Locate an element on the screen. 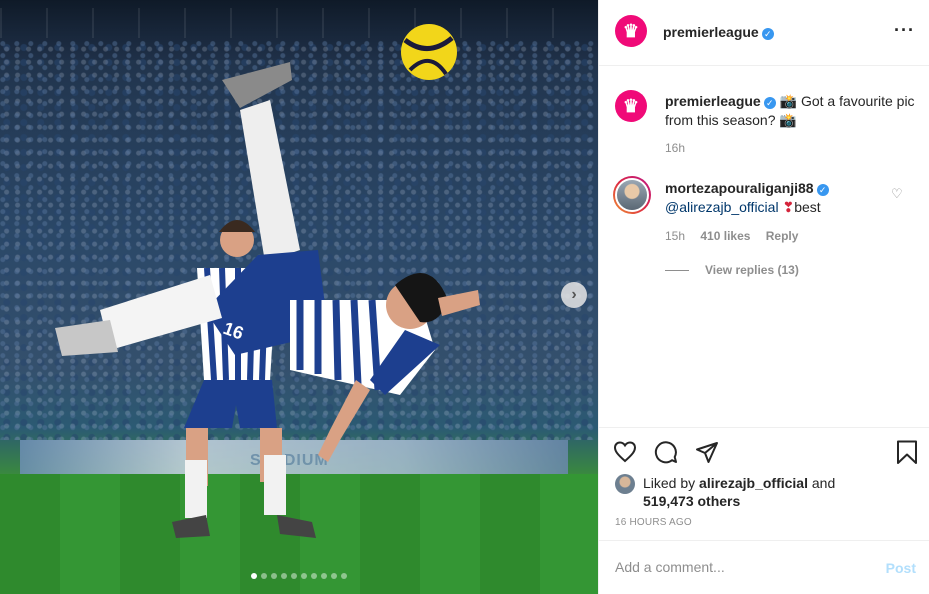 Image resolution: width=929 pixels, height=594 pixels. heart-icon is located at coordinates (625, 452).